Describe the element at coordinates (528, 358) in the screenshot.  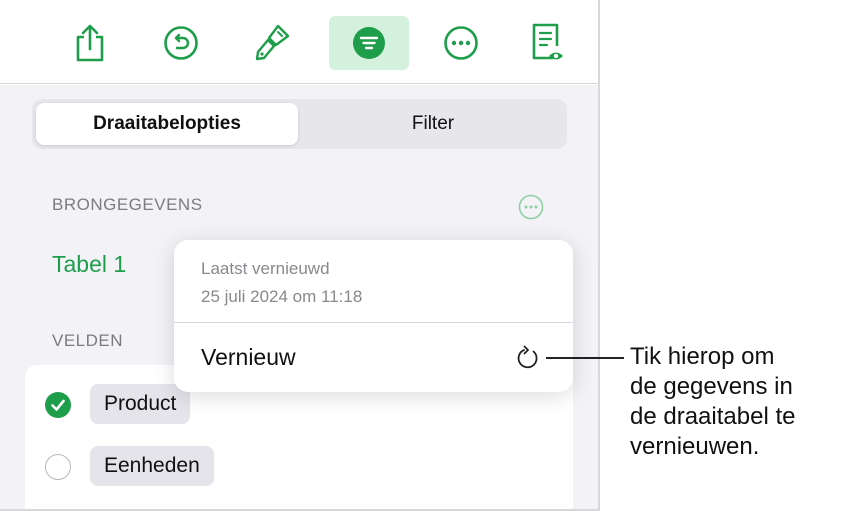
I see `refresh-icon` at that location.